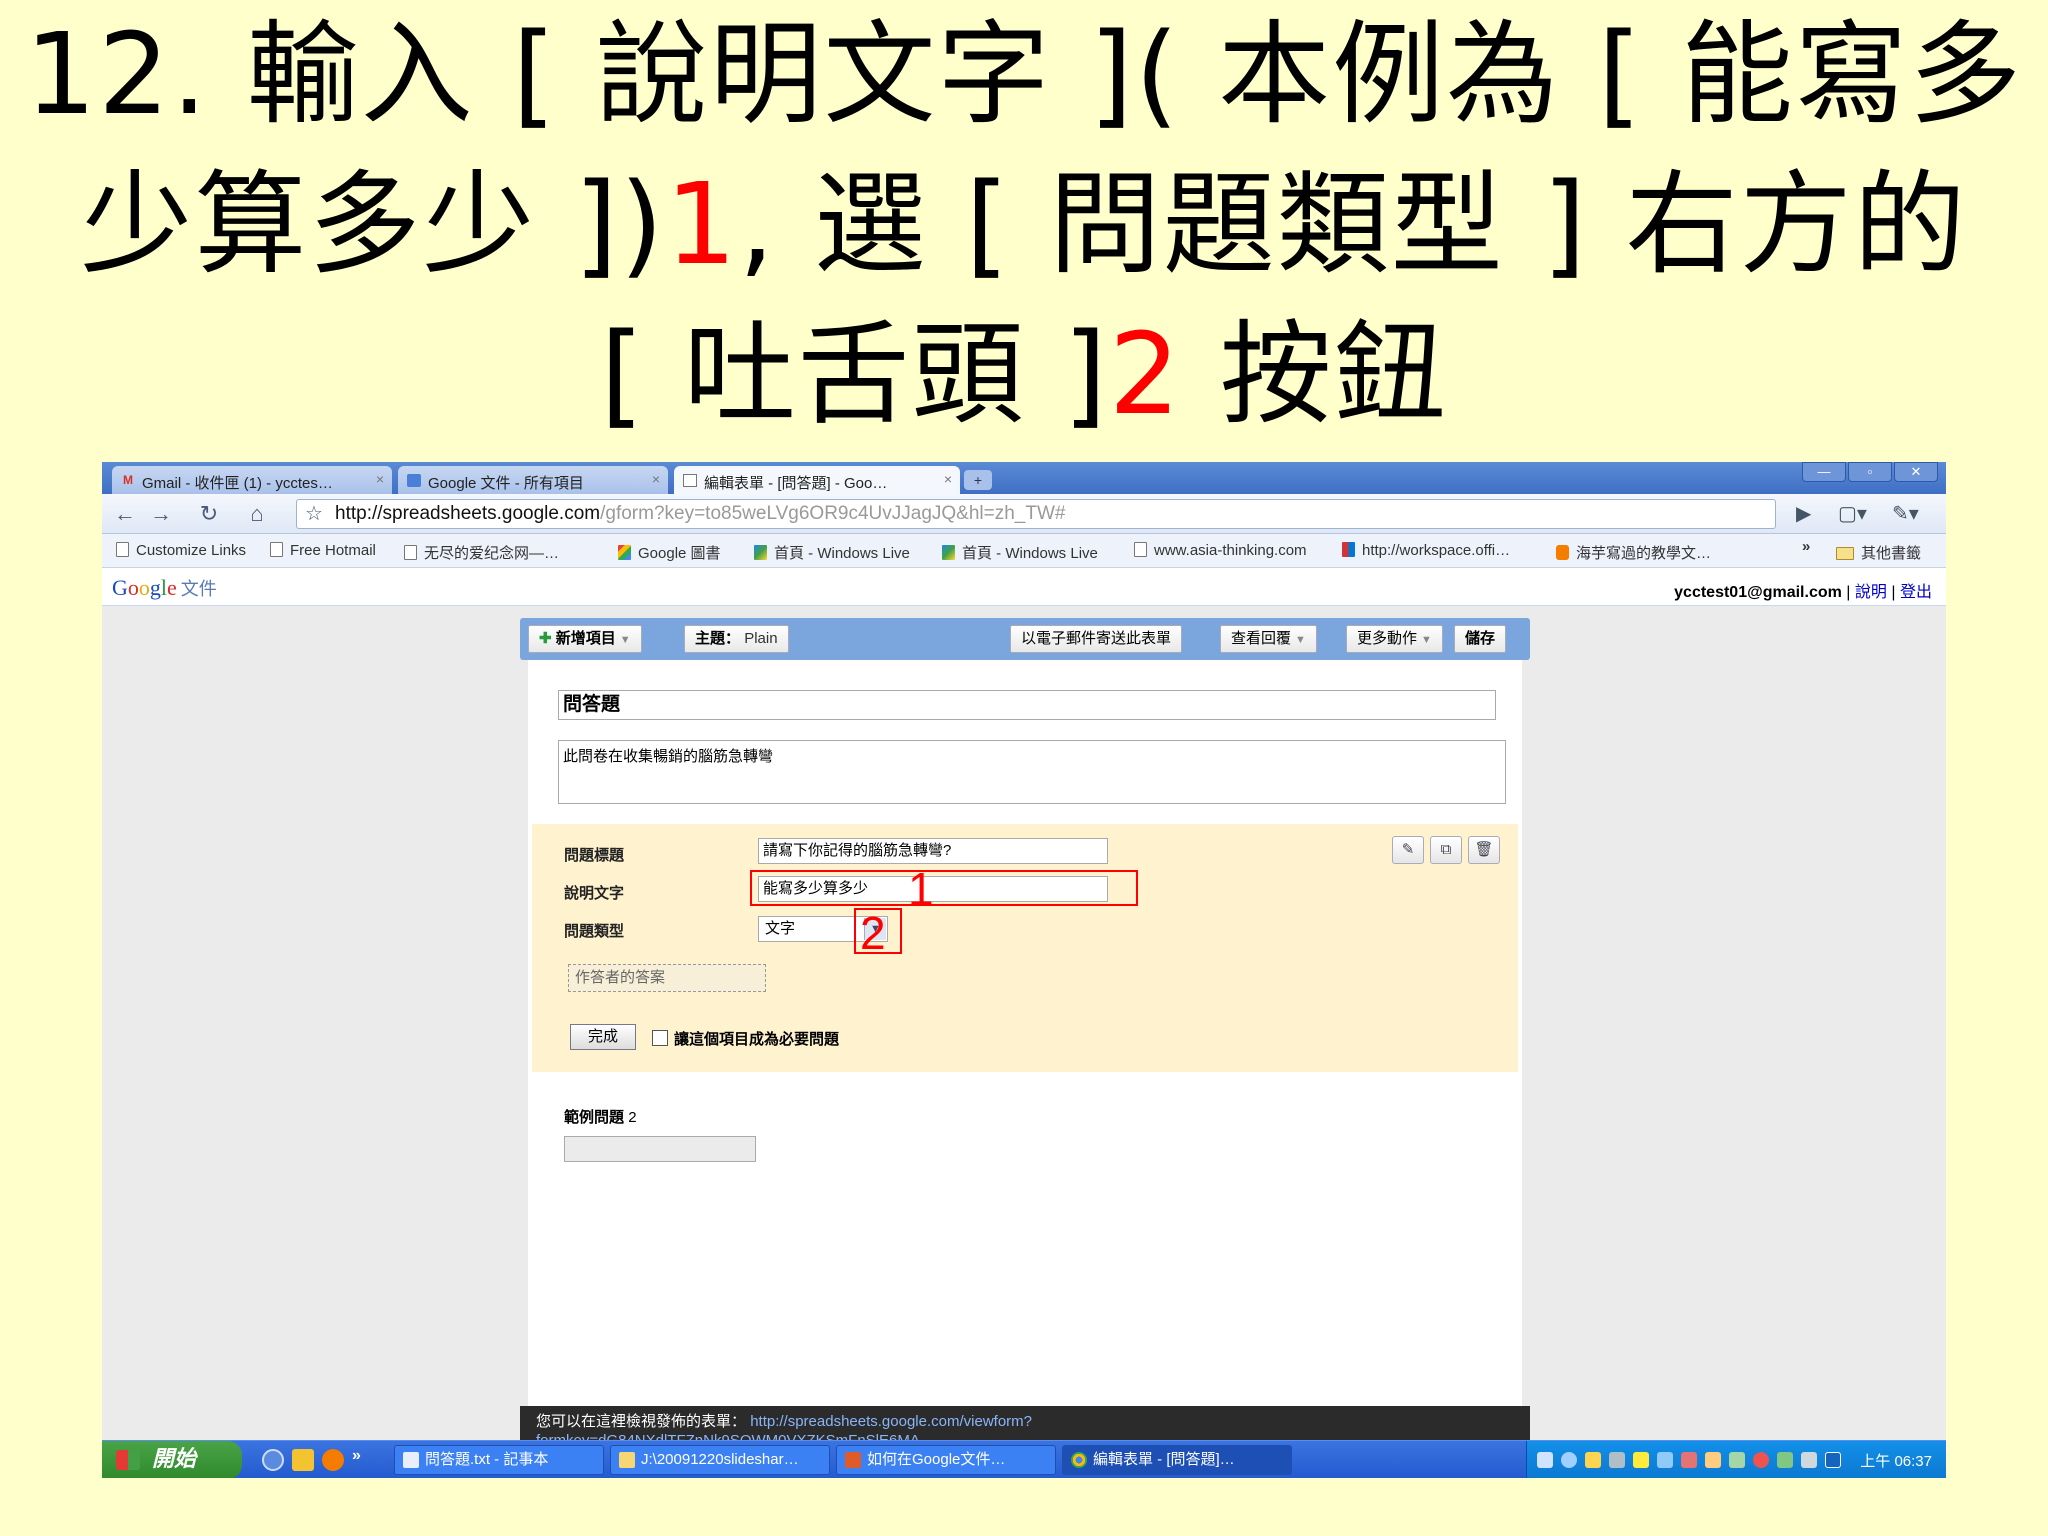 The height and width of the screenshot is (1536, 2048). Describe the element at coordinates (1713, 1460) in the screenshot. I see `warning-icon` at that location.